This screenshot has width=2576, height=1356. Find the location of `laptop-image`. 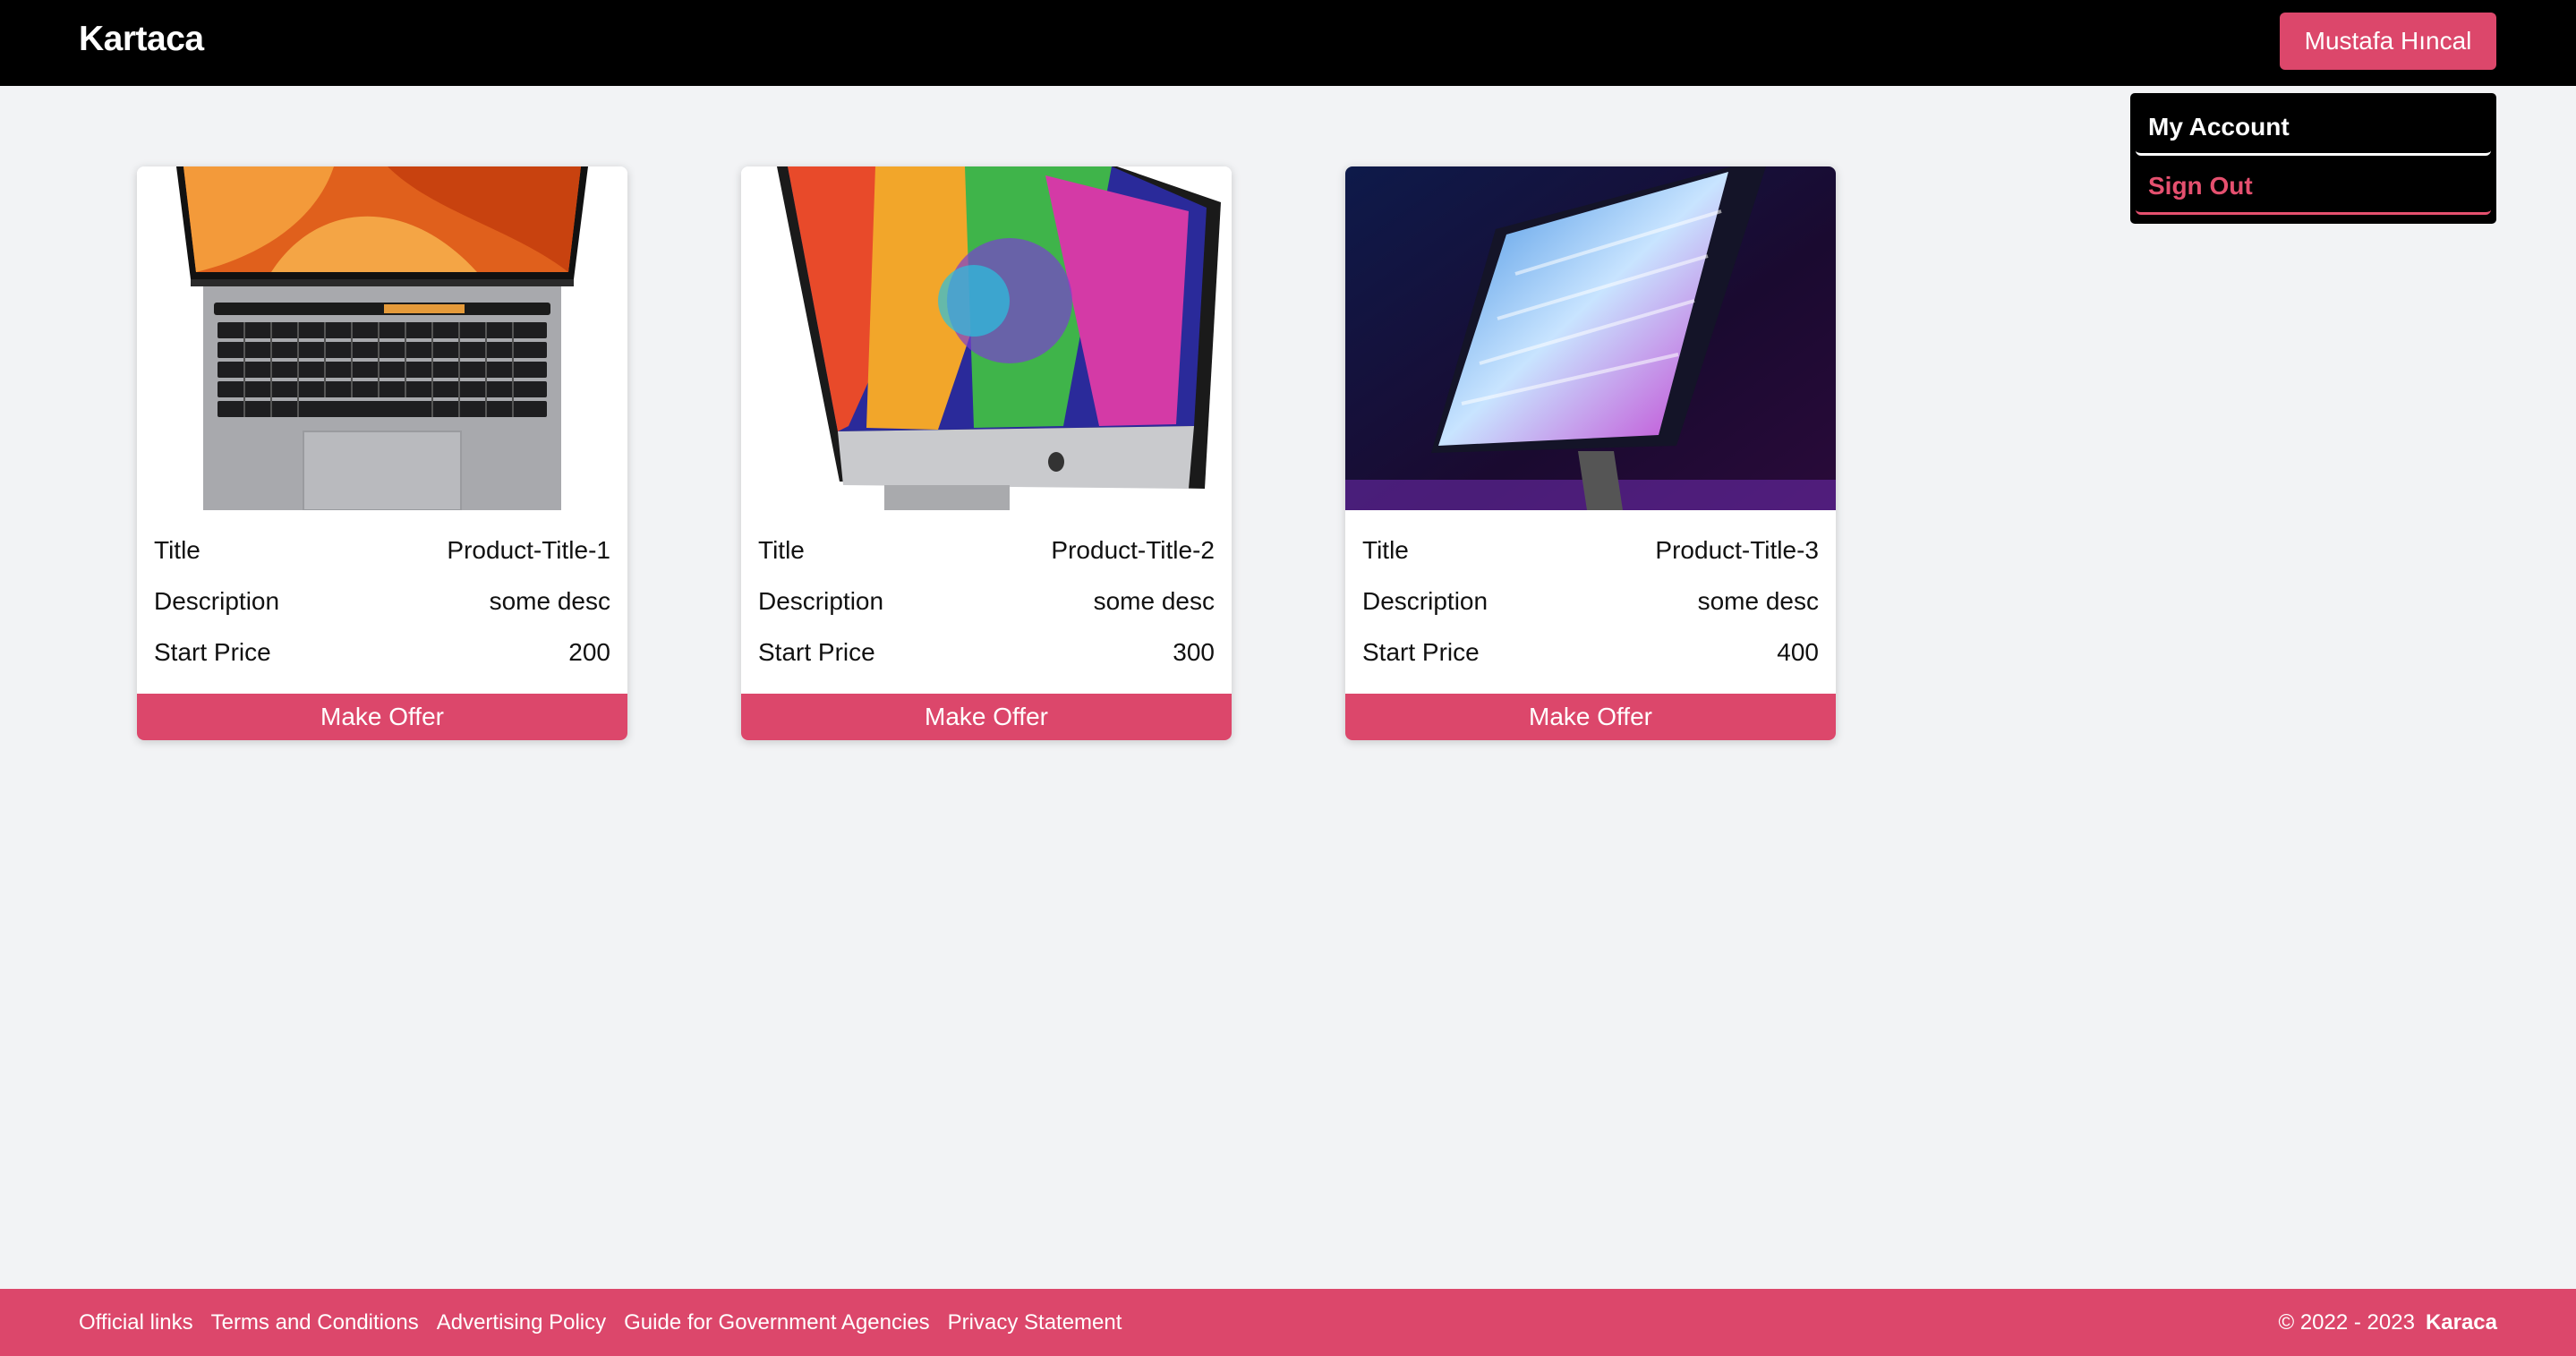

laptop-image is located at coordinates (382, 338).